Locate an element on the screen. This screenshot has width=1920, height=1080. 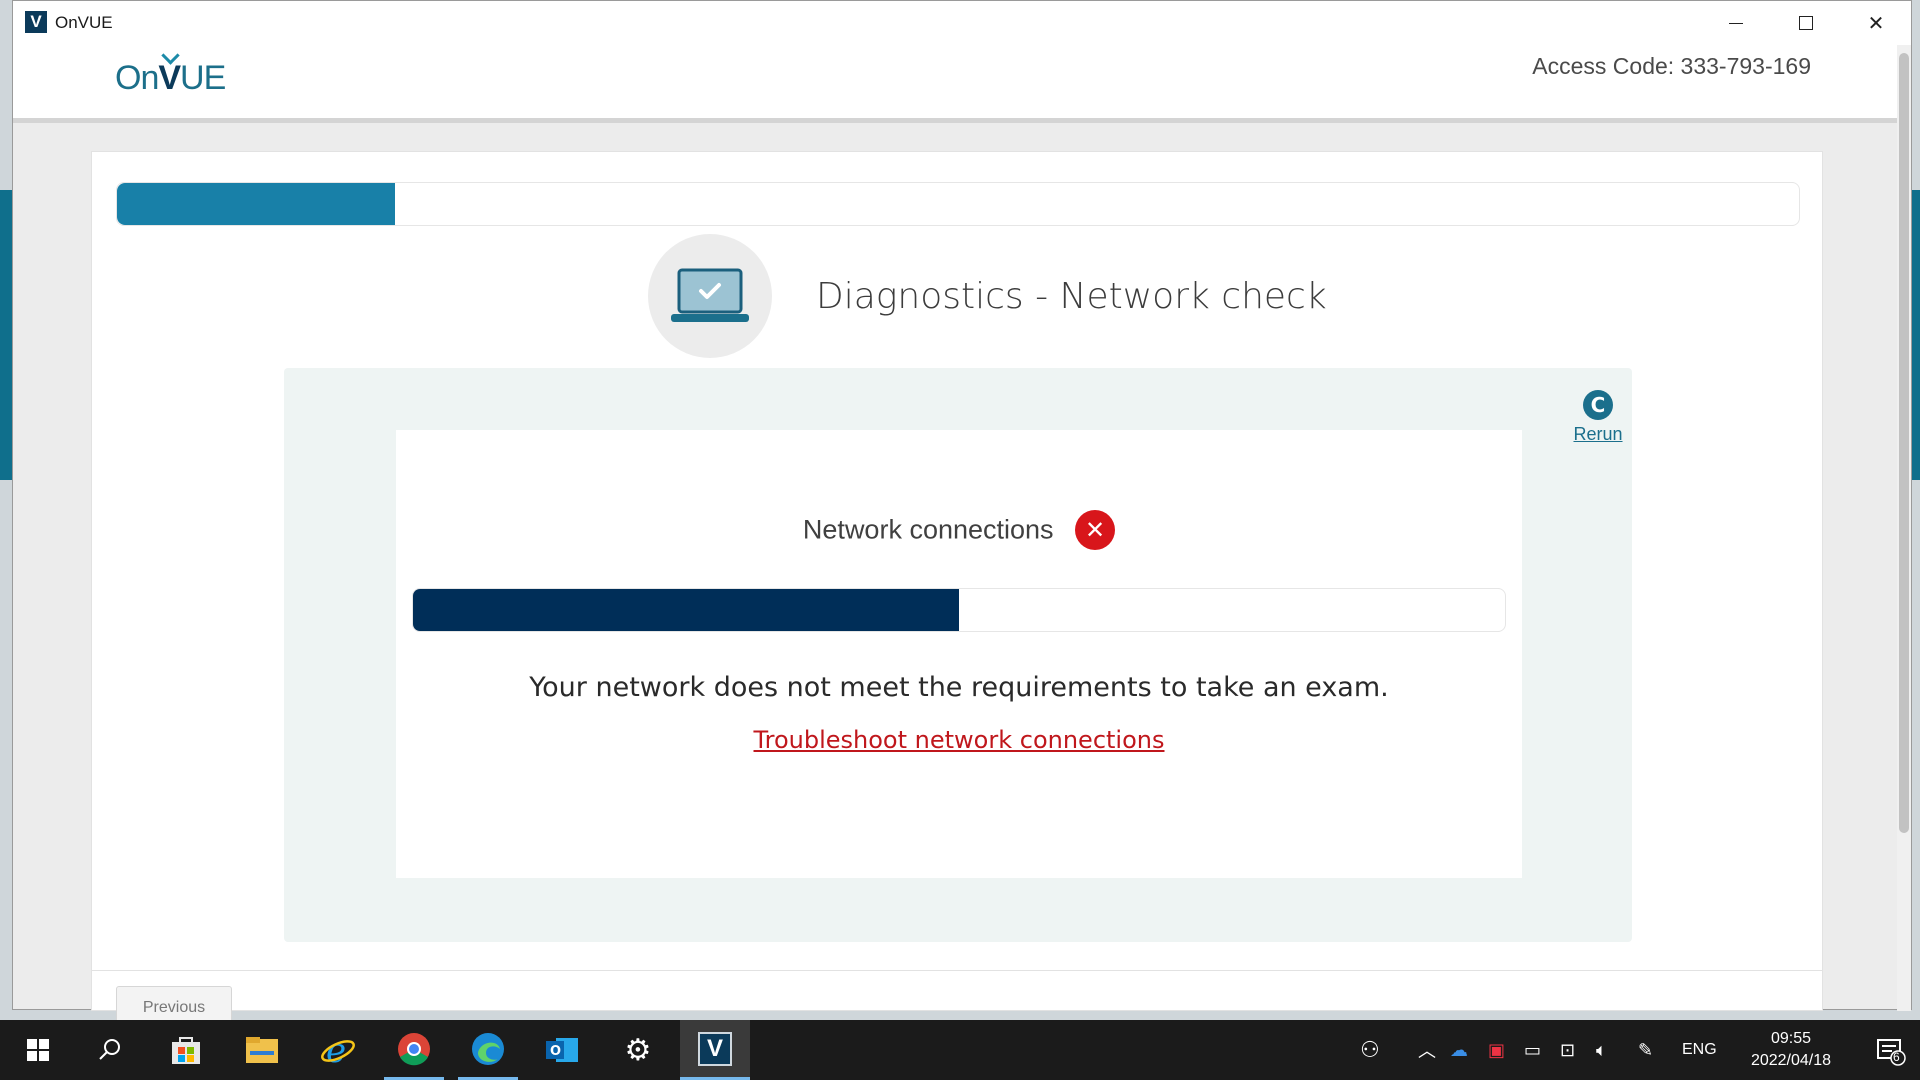
rerun-button: C Rerun is located at coordinates (1598, 417).